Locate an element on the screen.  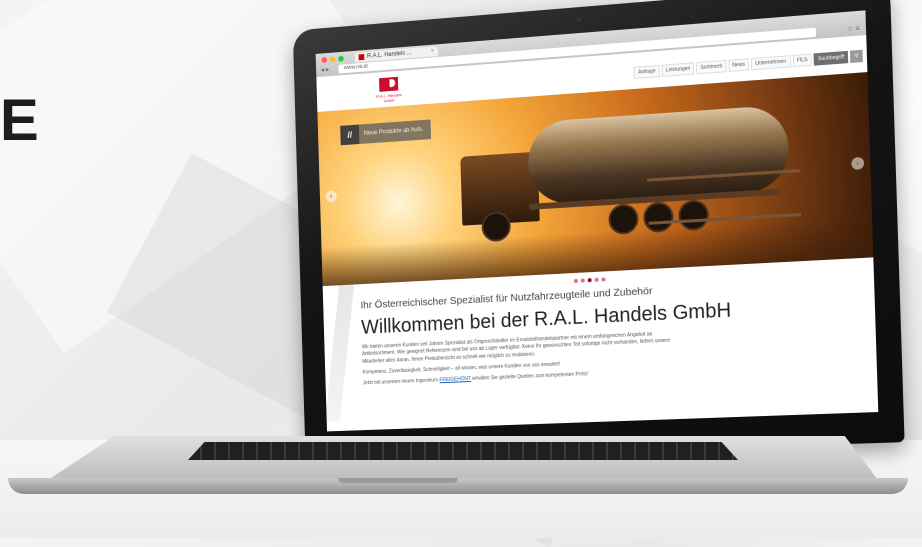
tab-close-icon: × is located at coordinates (433, 51).